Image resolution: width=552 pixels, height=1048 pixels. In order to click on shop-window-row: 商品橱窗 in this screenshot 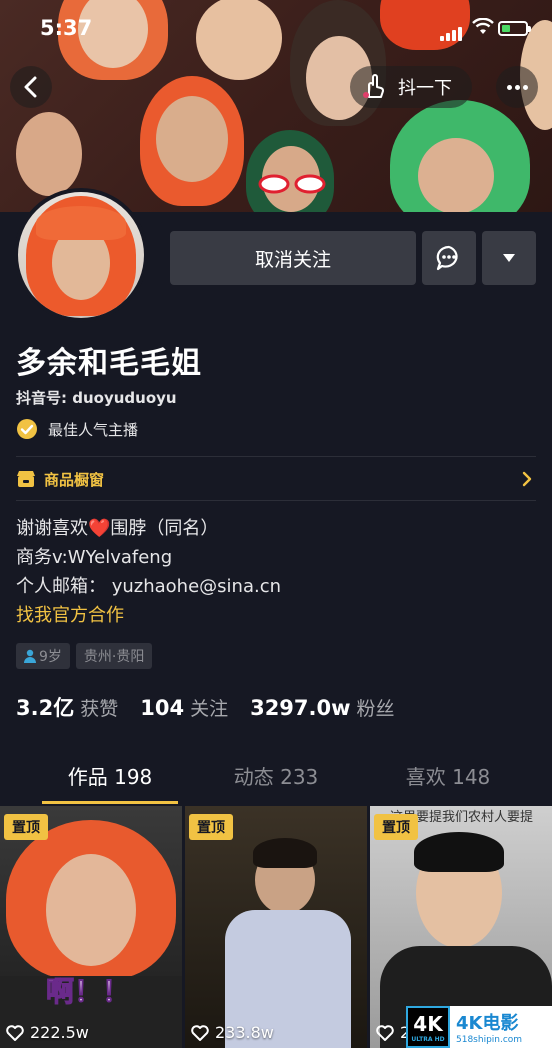, I will do `click(276, 479)`.